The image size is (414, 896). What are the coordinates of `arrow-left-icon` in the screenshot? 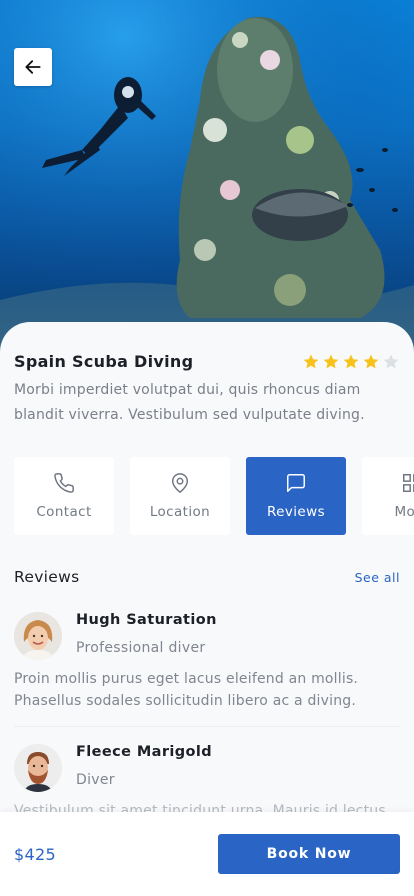 It's located at (33, 67).